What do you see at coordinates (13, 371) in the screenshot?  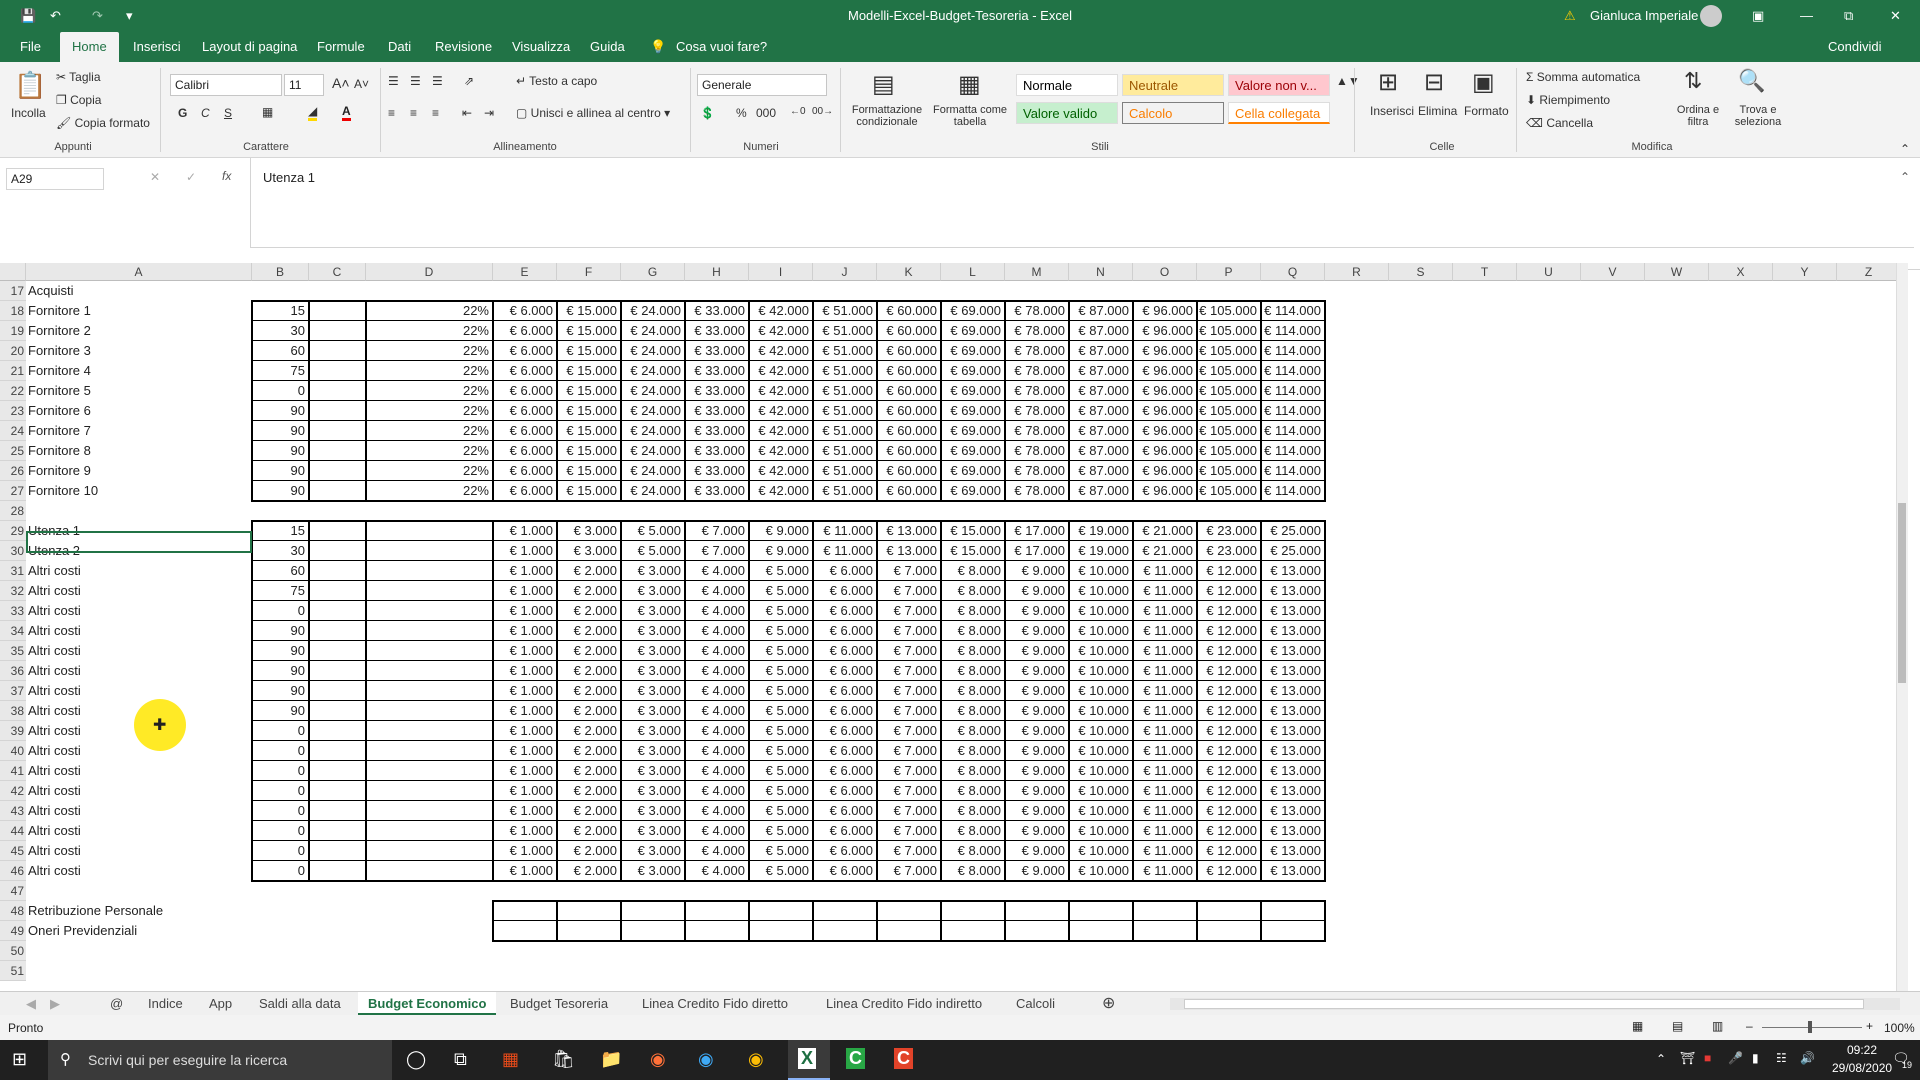 I see `row-header: 21` at bounding box center [13, 371].